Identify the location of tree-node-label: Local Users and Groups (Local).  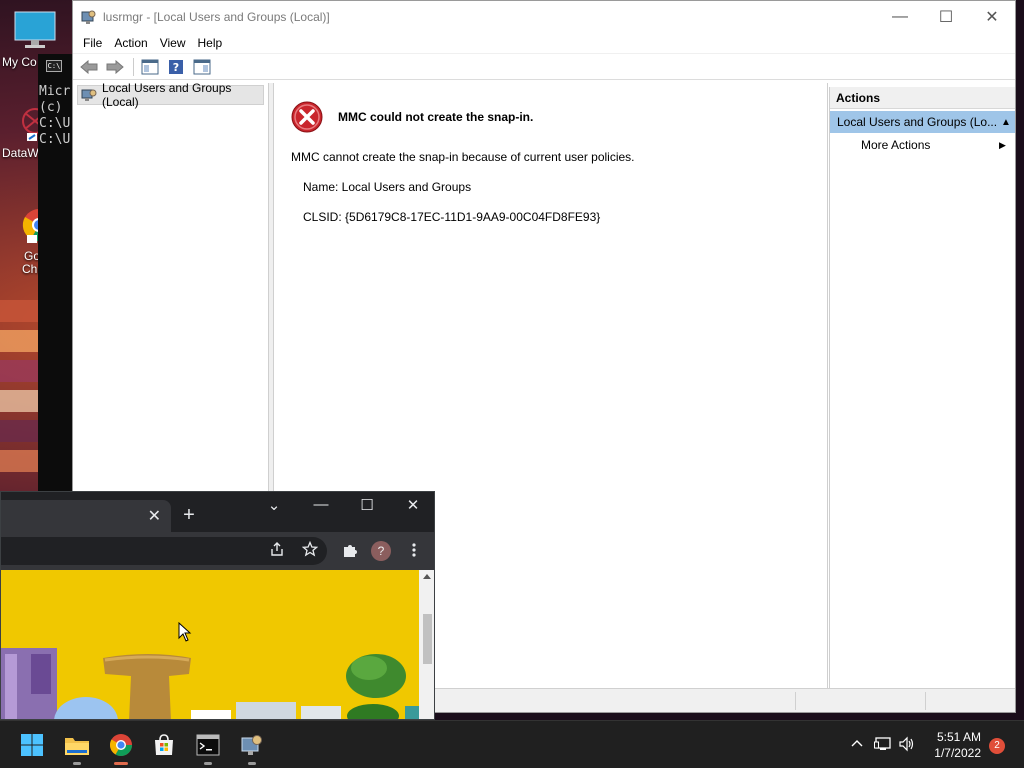
(167, 95).